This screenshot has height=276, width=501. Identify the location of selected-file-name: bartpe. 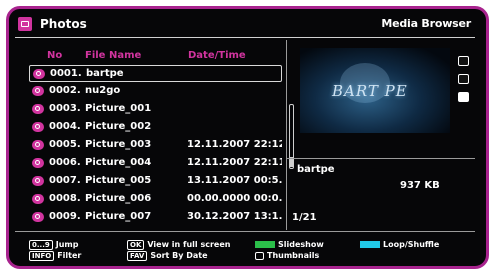
(316, 169).